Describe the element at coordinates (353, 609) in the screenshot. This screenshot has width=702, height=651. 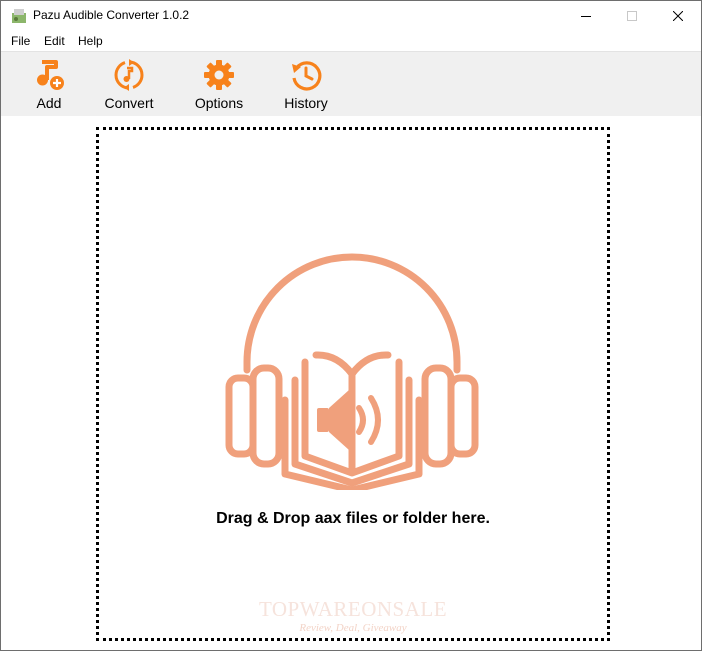
I see `watermark-title: TOPWAREONSALE` at that location.